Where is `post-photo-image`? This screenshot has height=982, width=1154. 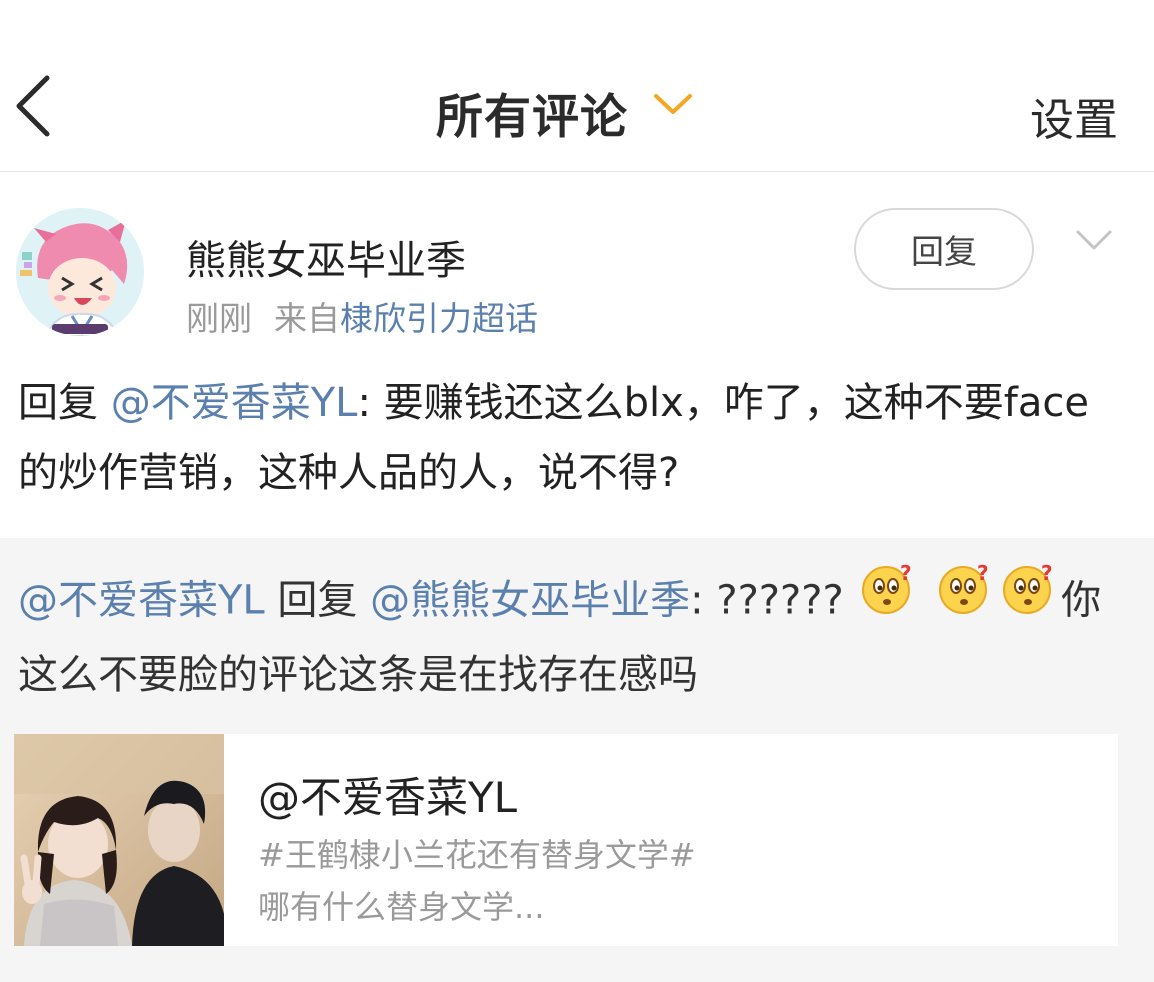 post-photo-image is located at coordinates (119, 840).